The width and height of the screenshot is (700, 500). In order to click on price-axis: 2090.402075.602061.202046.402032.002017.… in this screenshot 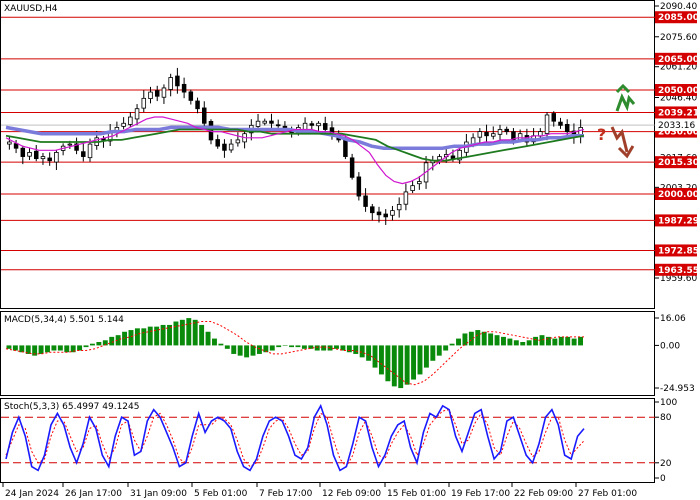, I will do `click(676, 143)`.